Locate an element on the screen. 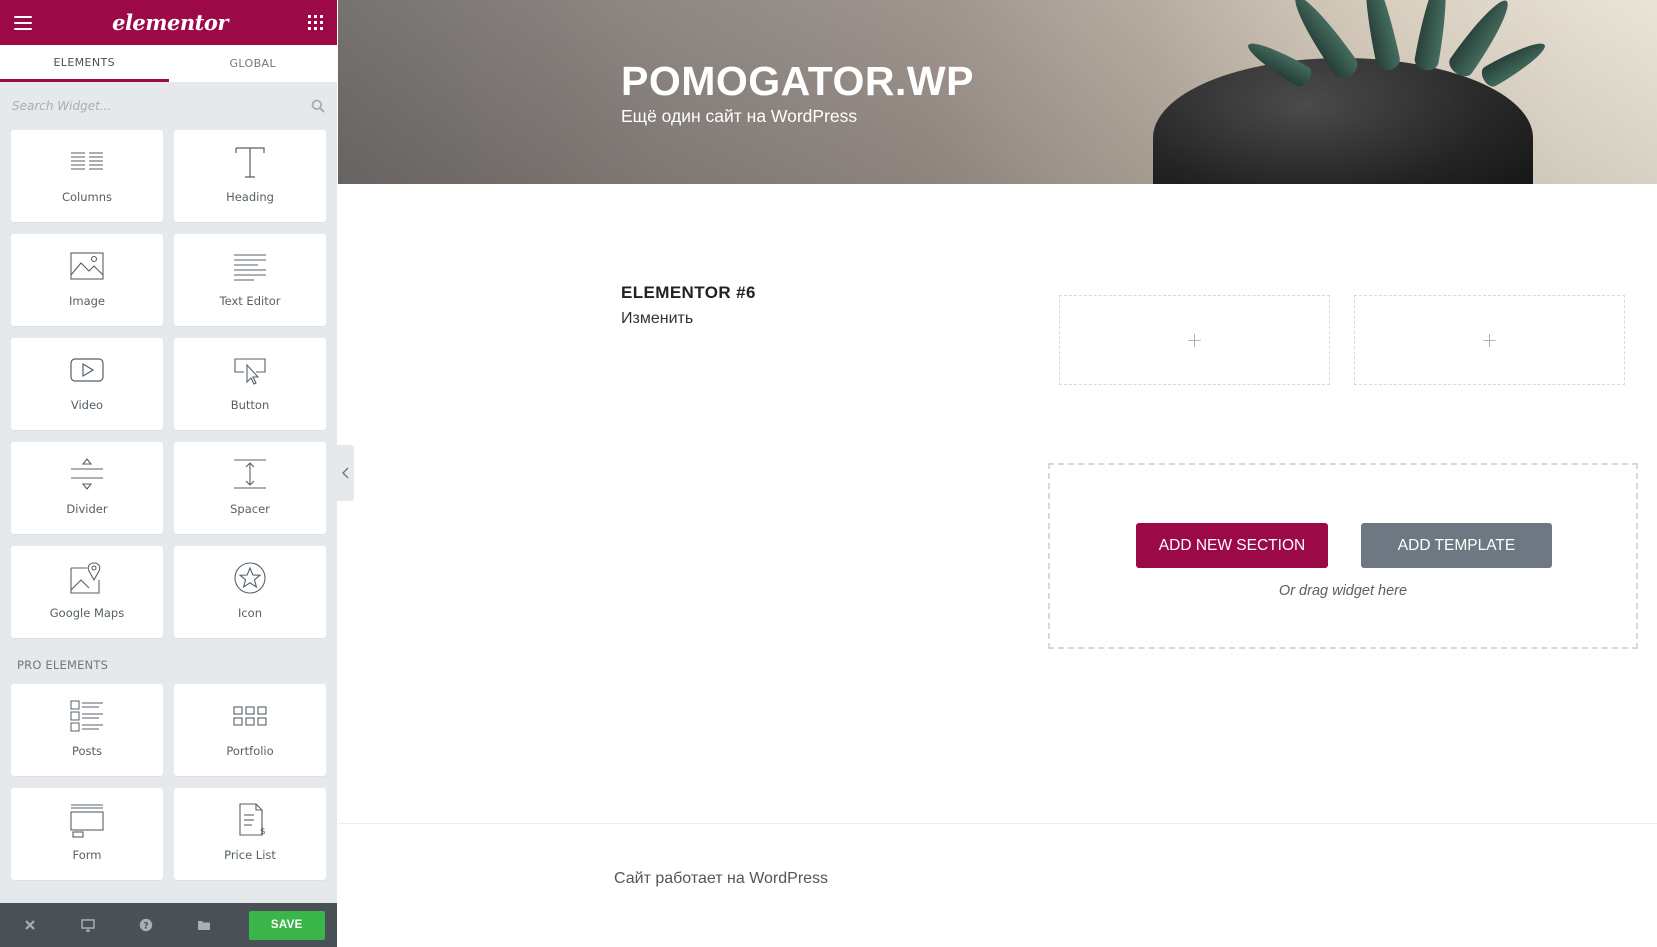 This screenshot has width=1657, height=947. widget-columns: Columns is located at coordinates (87, 176).